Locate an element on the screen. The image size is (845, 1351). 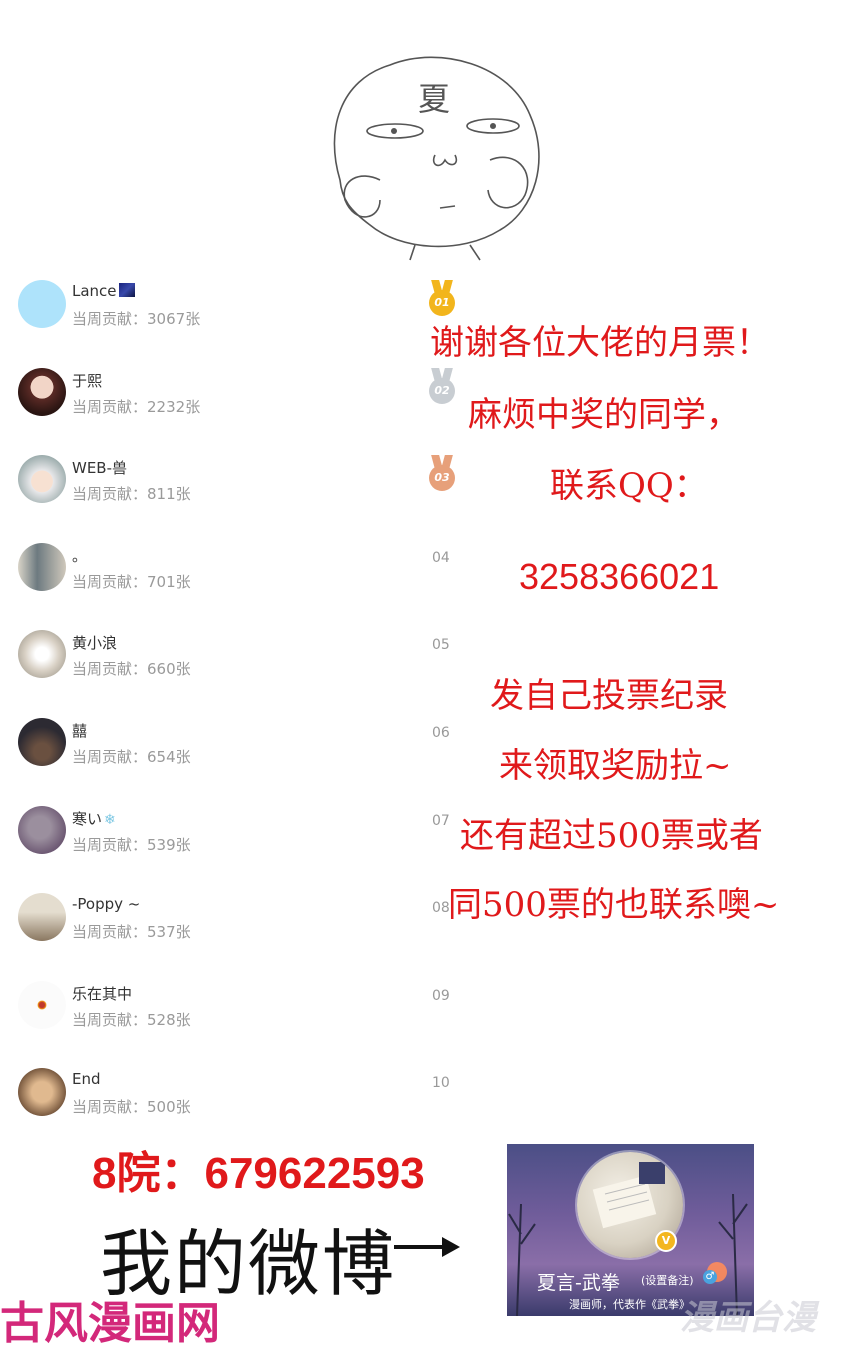
user-name: -Poppy ~ is located at coordinates (106, 904).